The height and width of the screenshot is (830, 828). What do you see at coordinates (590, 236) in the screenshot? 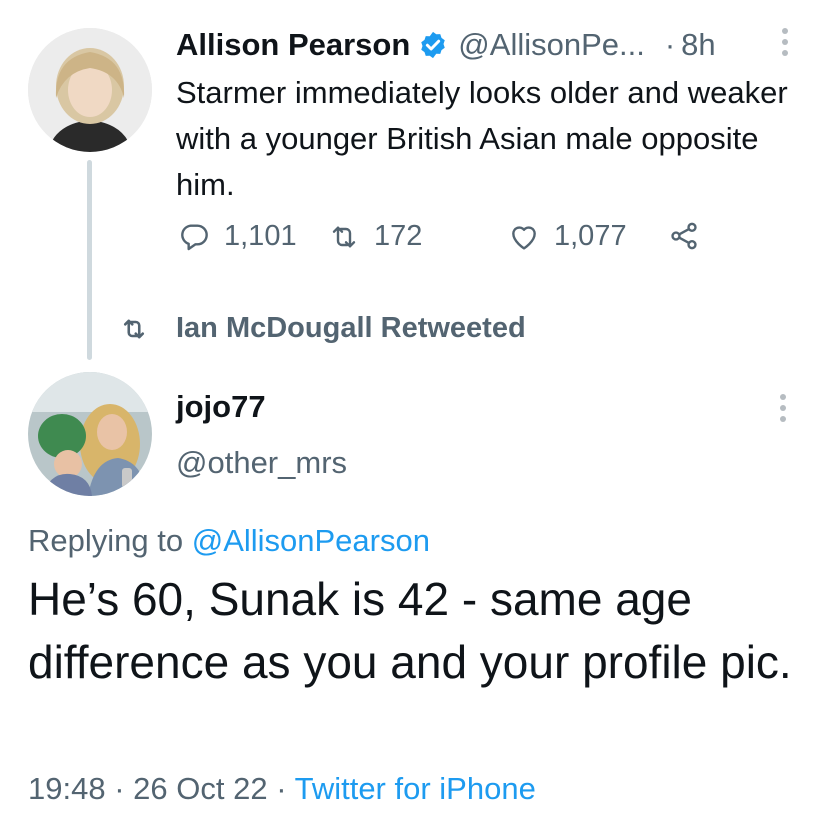
I see `like-count: 1,077` at bounding box center [590, 236].